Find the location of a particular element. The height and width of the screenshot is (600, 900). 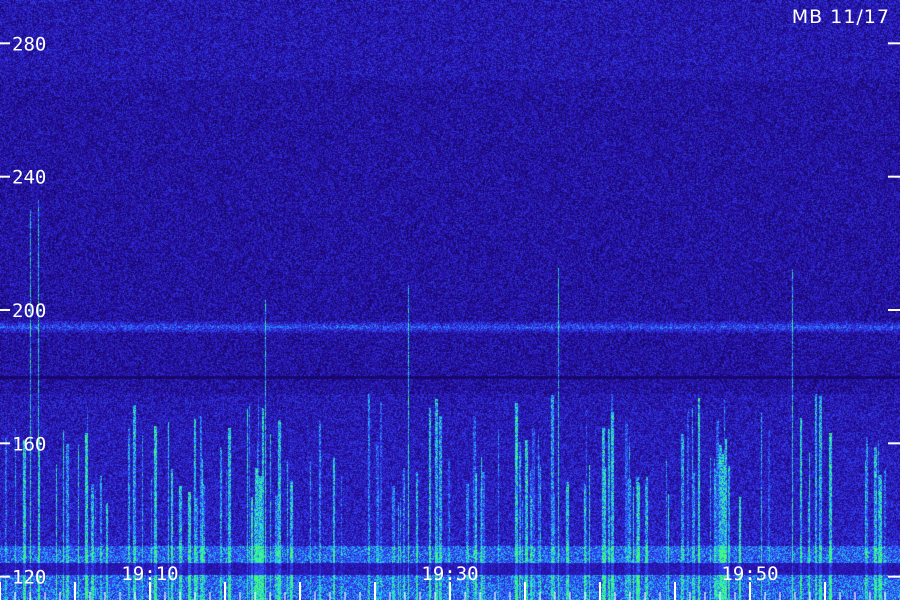

y-tick-label-160: 160 is located at coordinates (29, 444).